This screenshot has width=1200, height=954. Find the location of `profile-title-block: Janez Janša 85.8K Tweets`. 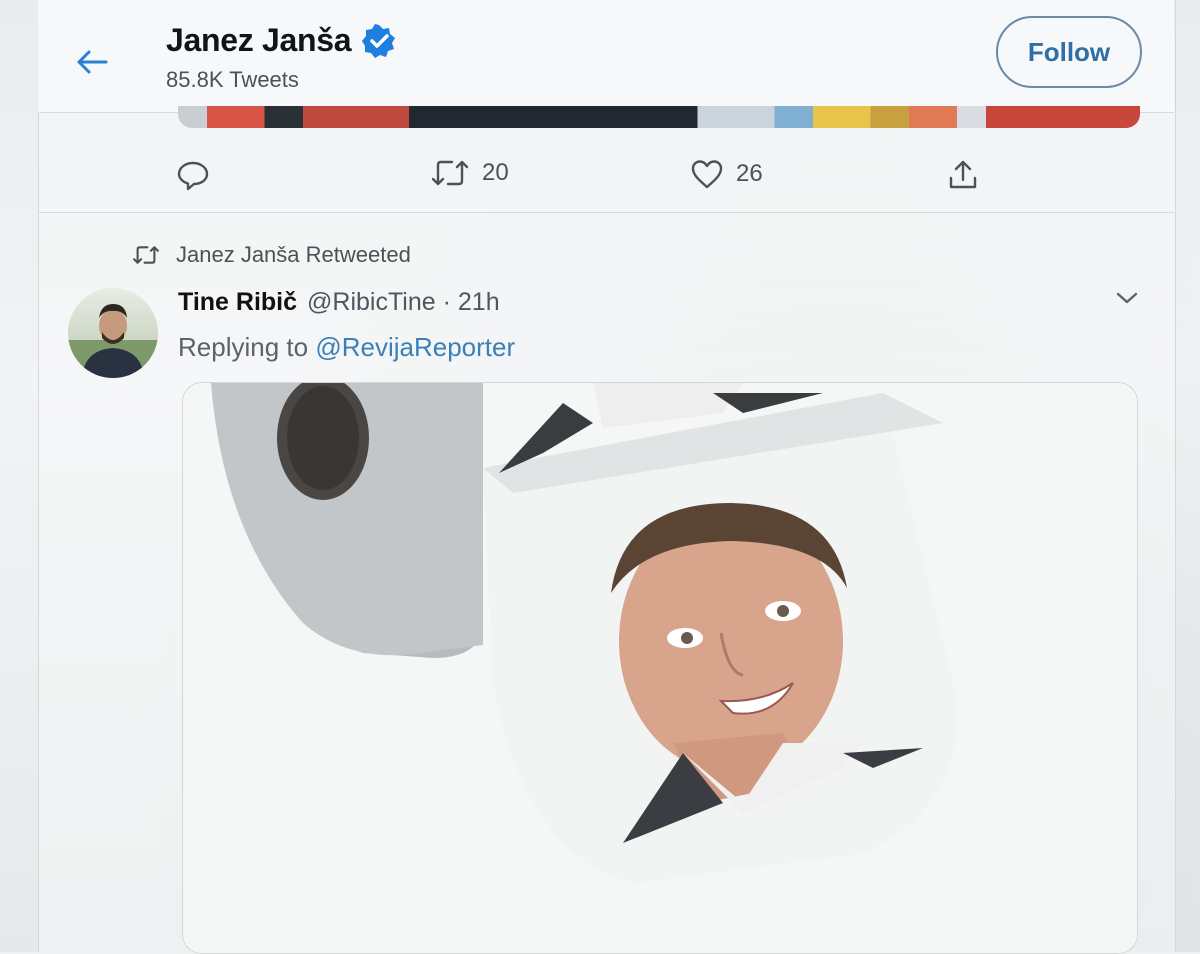

profile-title-block: Janez Janša 85.8K Tweets is located at coordinates (281, 57).